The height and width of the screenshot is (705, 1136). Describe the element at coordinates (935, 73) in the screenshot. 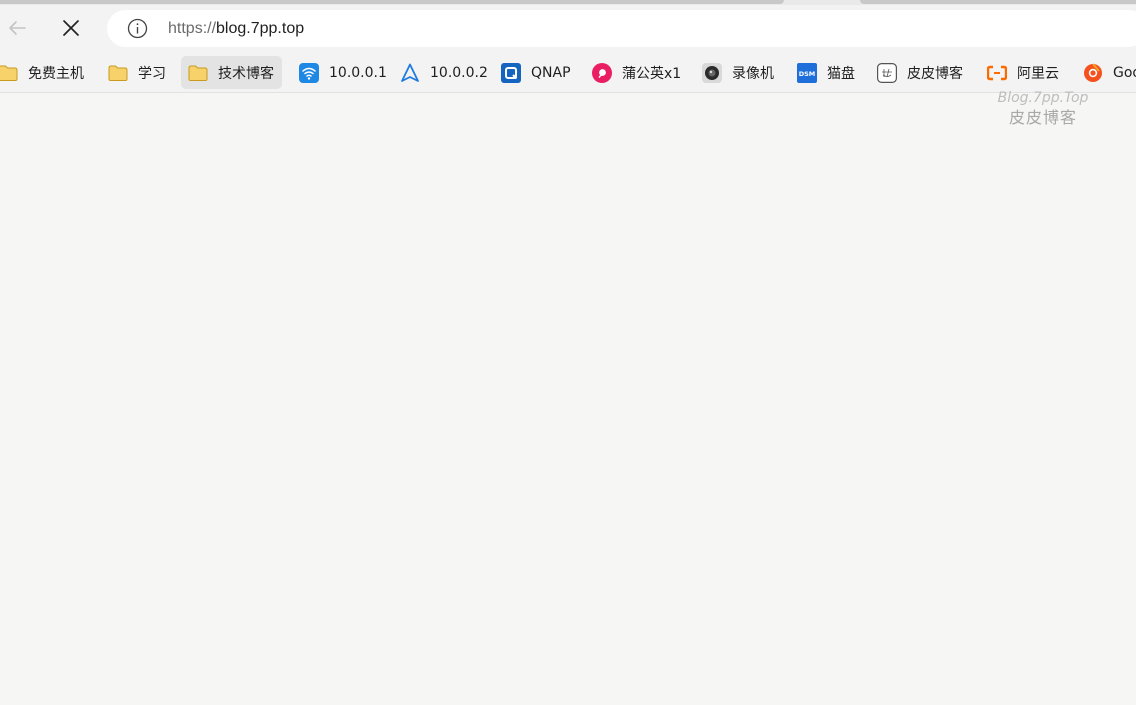

I see `bookmark-label: 皮皮博客` at that location.